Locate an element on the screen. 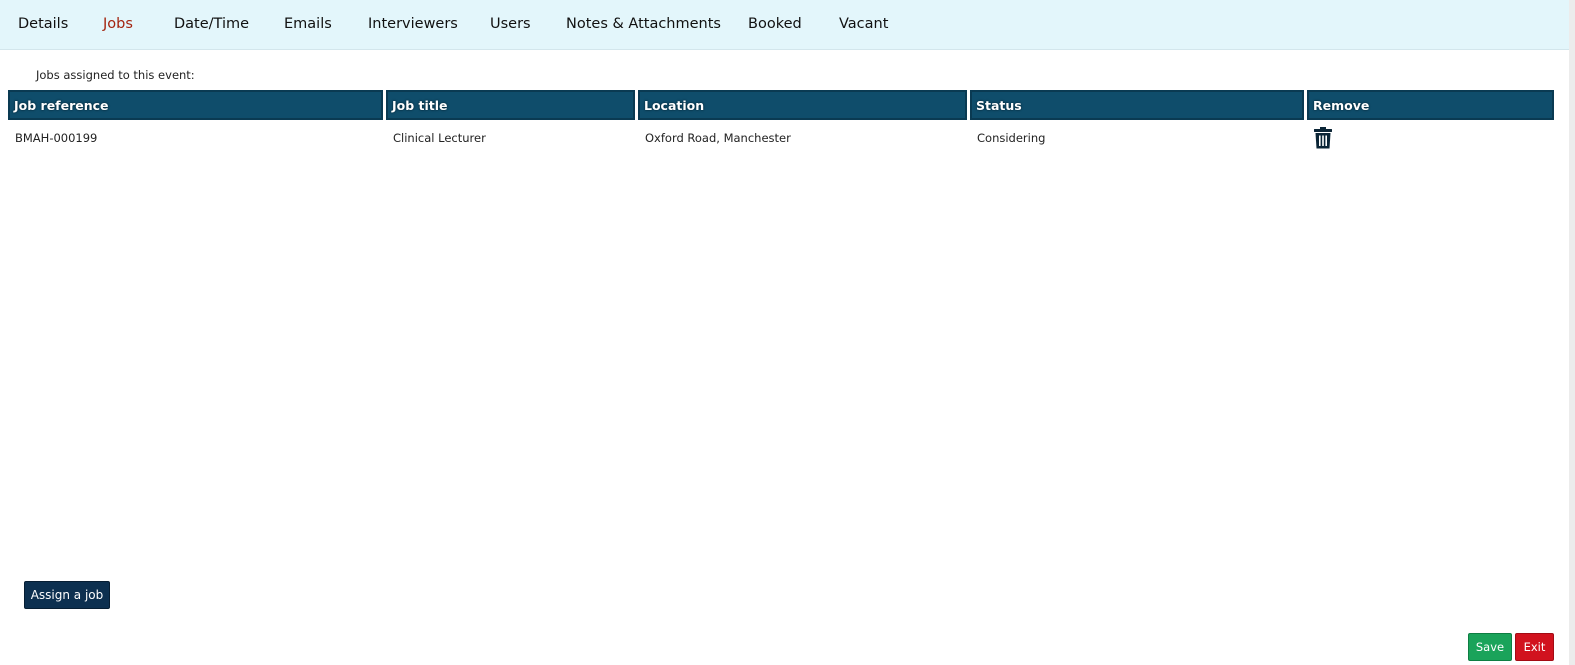 Image resolution: width=1575 pixels, height=665 pixels. tab-users: Users is located at coordinates (510, 24).